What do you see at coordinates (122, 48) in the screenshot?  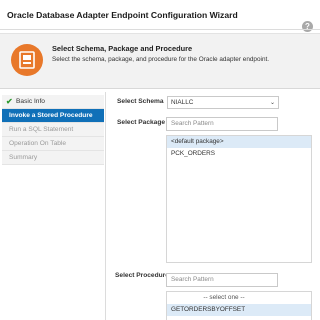 I see `step-title: Select Schema, Package and Procedure` at bounding box center [122, 48].